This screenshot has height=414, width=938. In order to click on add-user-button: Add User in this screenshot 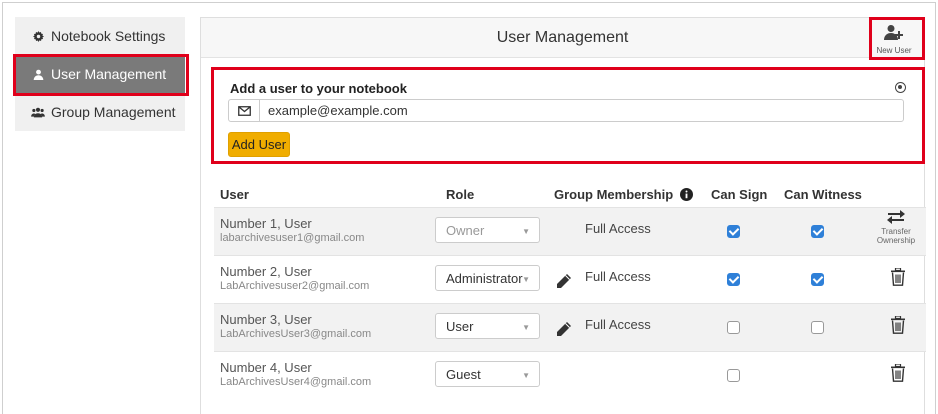, I will do `click(259, 144)`.